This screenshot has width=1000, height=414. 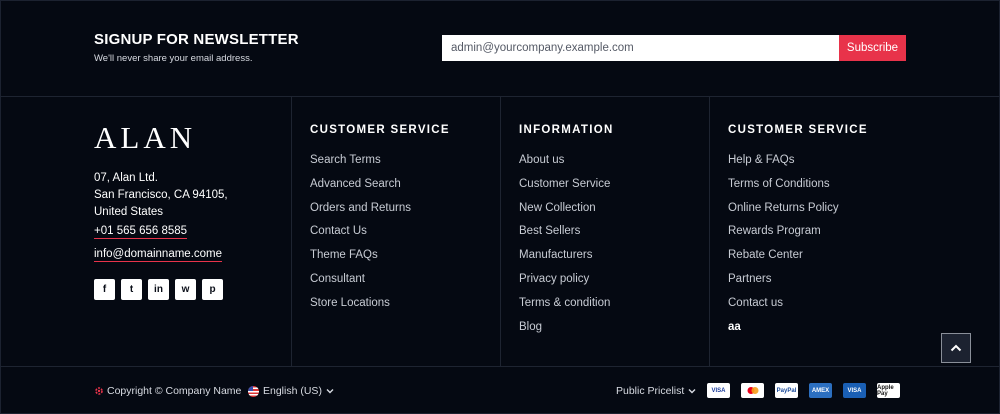 I want to click on footer-link: Best Sellers, so click(x=566, y=236).